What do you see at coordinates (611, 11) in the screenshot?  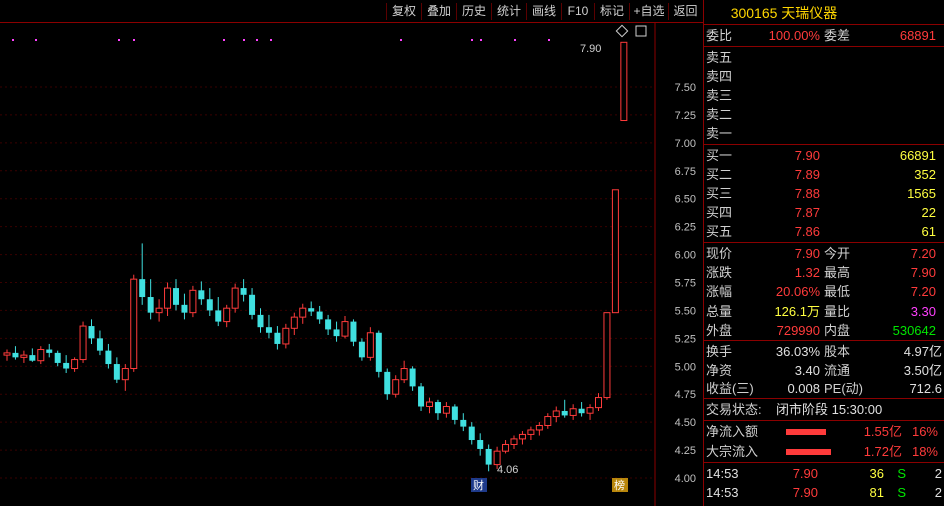 I see `mark-button: 标记` at bounding box center [611, 11].